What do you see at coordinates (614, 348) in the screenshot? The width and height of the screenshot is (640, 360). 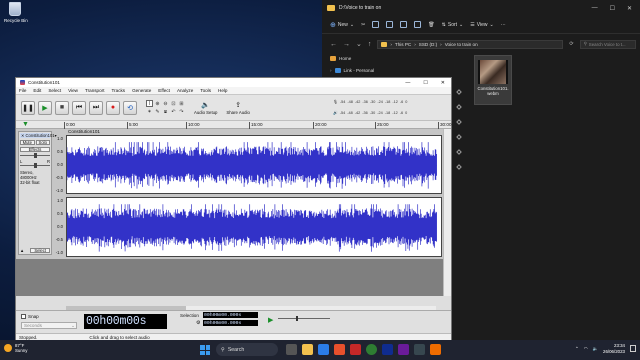 I see `clock: 23:34 26/06/2023` at bounding box center [614, 348].